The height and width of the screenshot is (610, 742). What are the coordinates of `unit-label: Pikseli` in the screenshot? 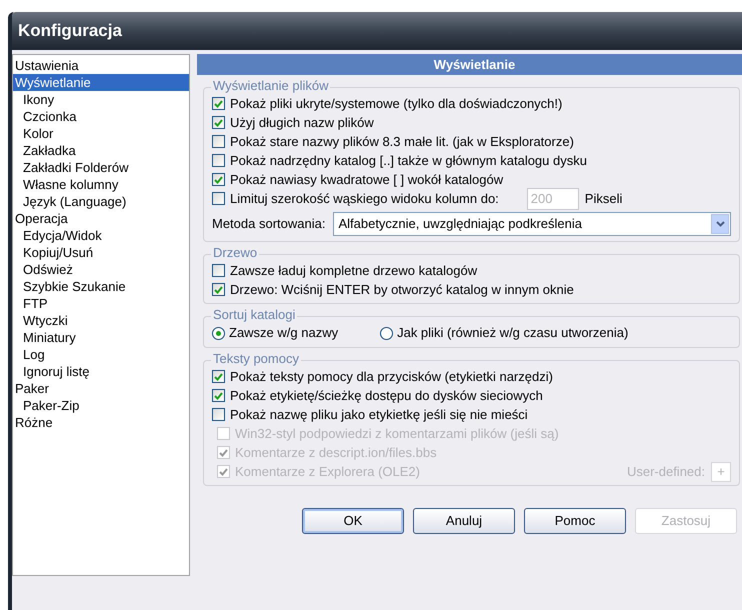 It's located at (603, 199).